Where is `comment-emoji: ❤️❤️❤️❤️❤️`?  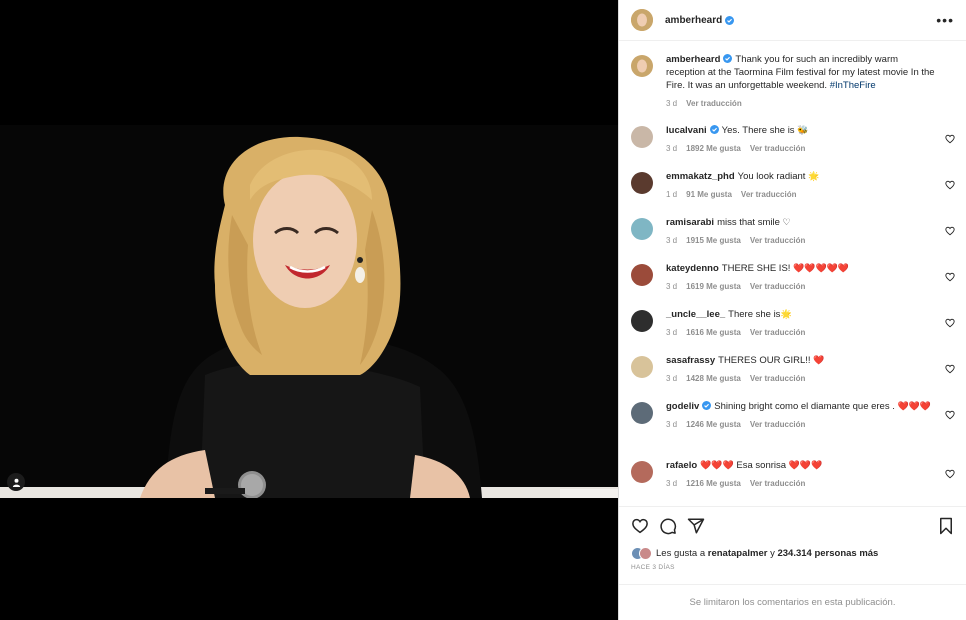 comment-emoji: ❤️❤️❤️❤️❤️ is located at coordinates (821, 268).